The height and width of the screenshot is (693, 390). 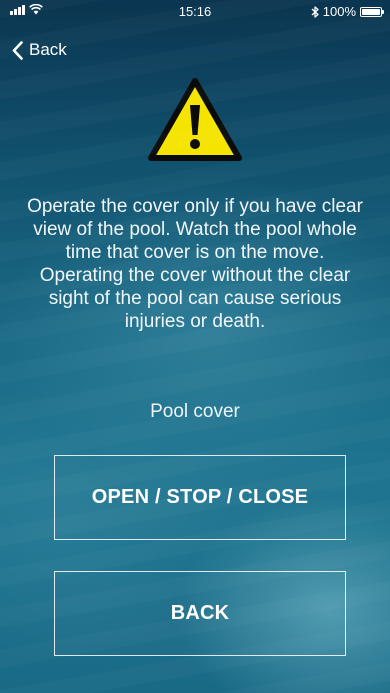 I want to click on warning-triangle-icon, so click(x=195, y=119).